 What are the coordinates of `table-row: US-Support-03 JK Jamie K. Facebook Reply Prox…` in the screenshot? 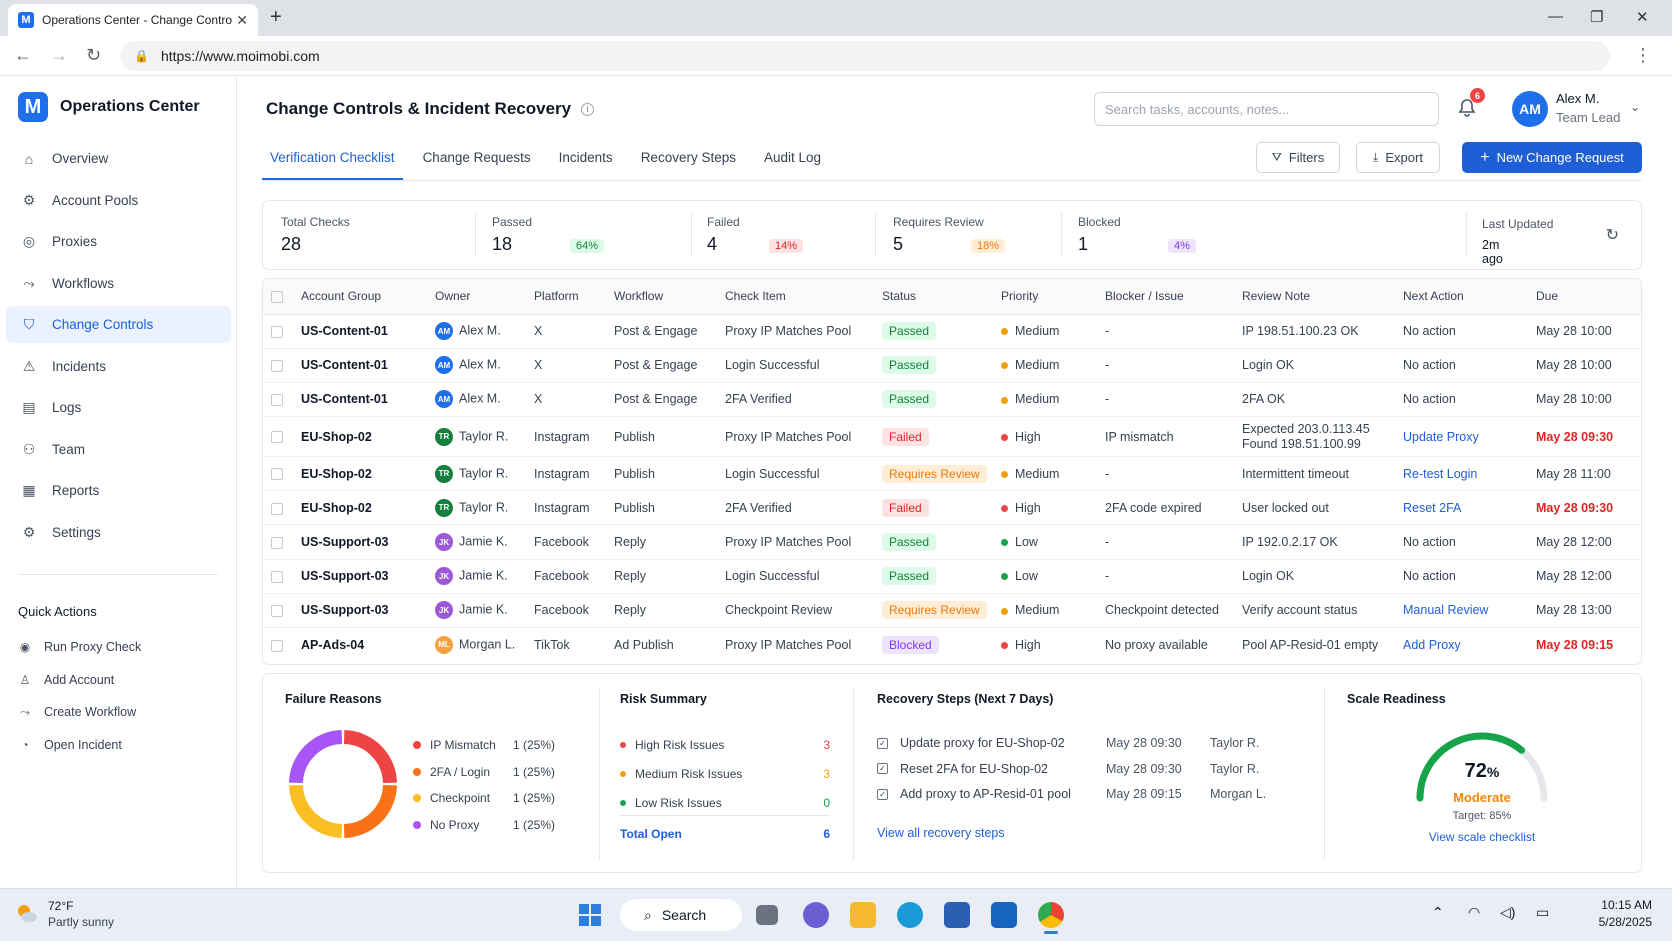 It's located at (952, 542).